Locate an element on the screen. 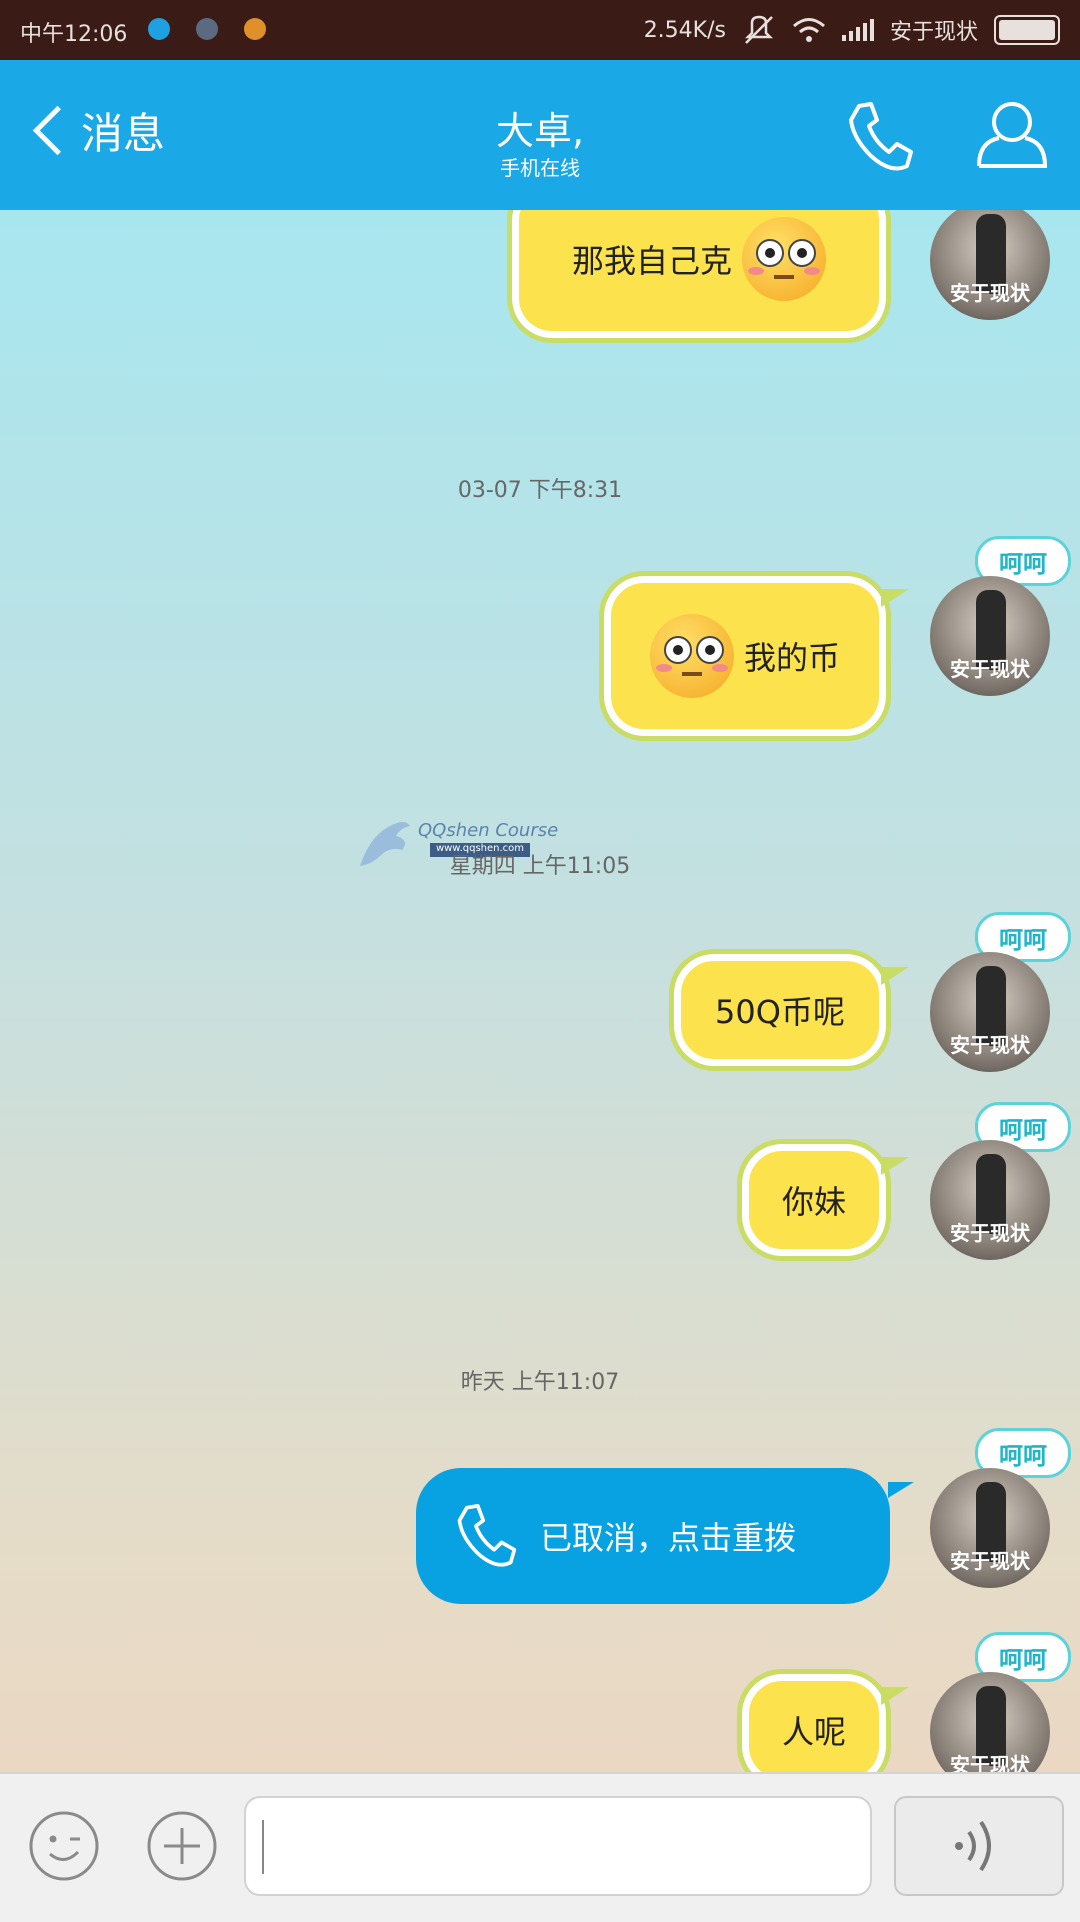  phone-icon is located at coordinates (487, 1535).